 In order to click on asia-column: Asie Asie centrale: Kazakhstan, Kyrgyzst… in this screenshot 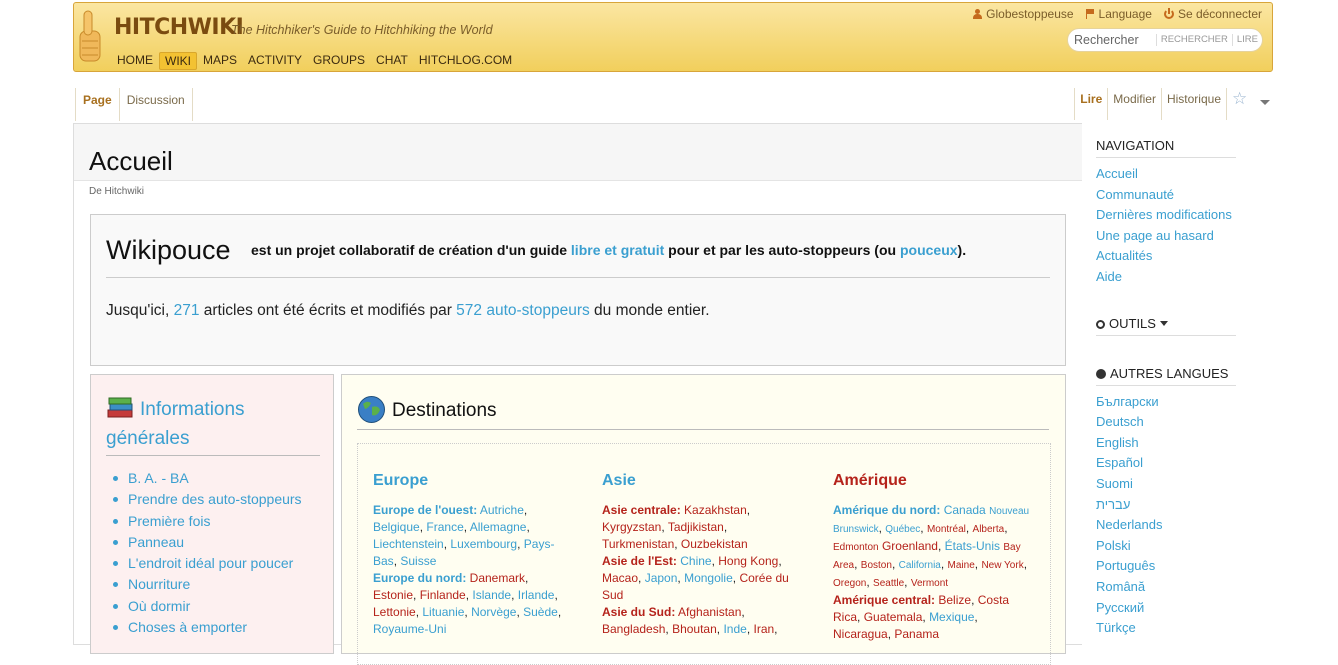, I will do `click(702, 555)`.